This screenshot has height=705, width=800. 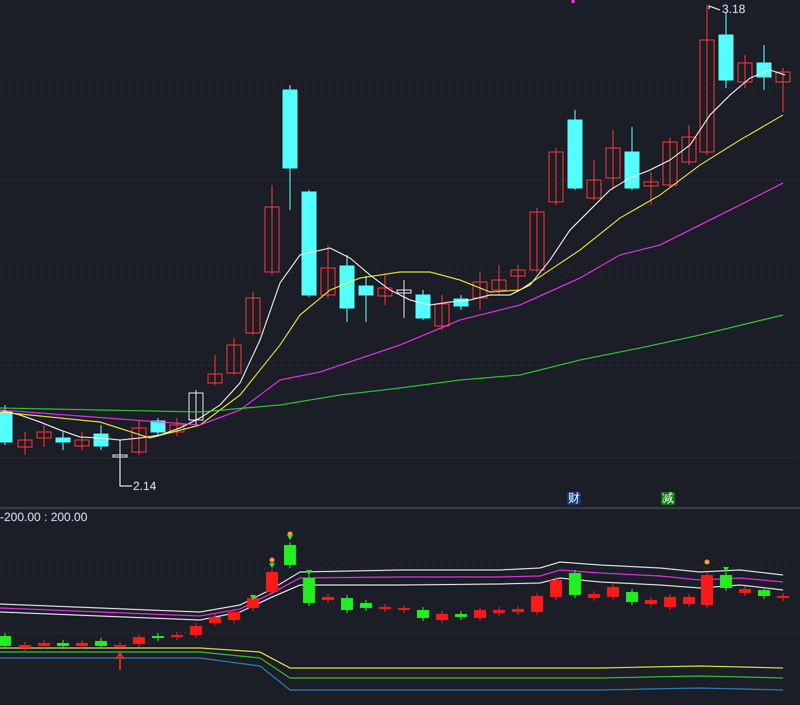 I want to click on up-arrow-icon, so click(x=120, y=661).